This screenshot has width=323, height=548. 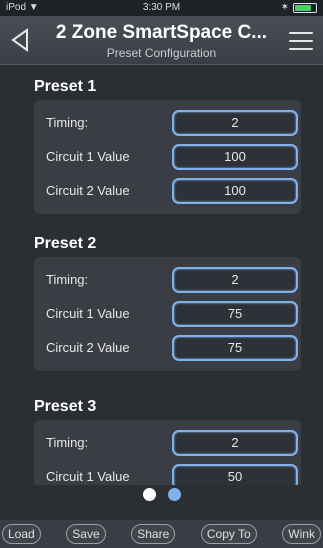 I want to click on hamburger-menu-icon, so click(x=301, y=41).